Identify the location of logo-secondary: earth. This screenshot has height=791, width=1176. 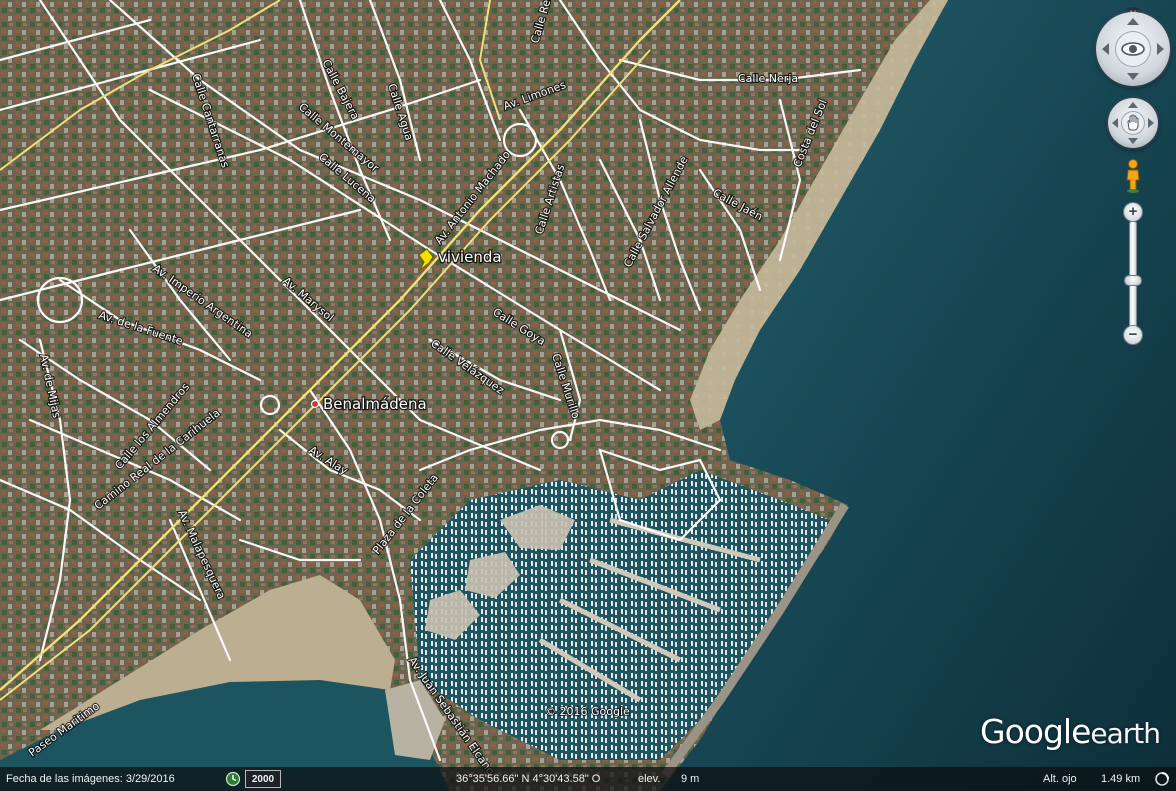
(1125, 733).